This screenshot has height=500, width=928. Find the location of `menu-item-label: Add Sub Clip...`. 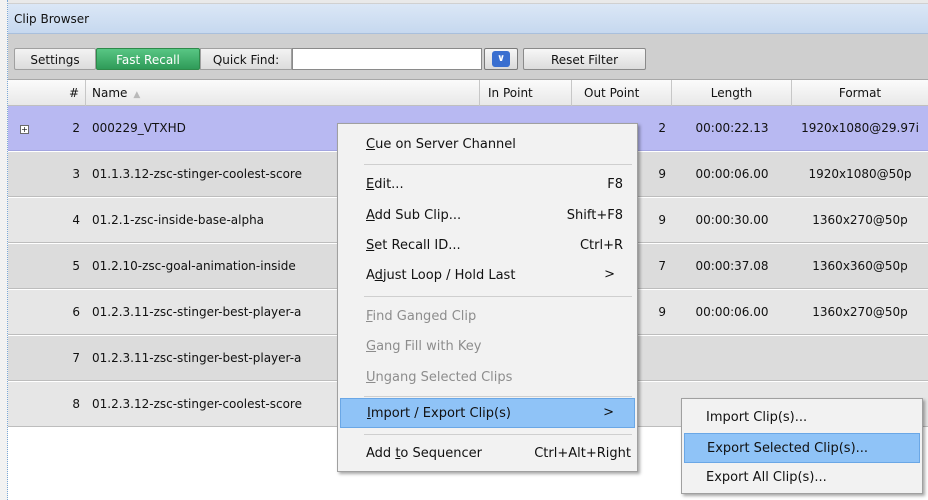

menu-item-label: Add Sub Clip... is located at coordinates (414, 215).